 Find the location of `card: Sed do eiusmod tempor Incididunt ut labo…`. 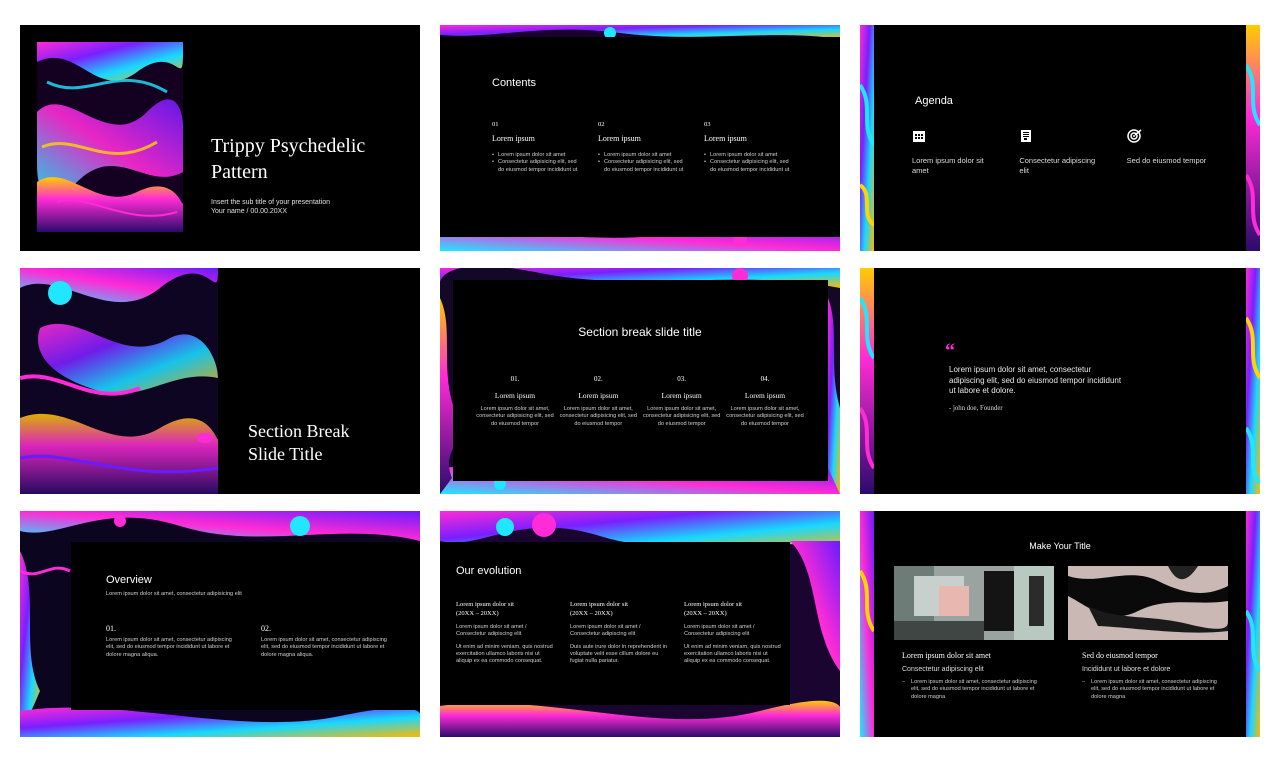

card: Sed do eiusmod tempor Incididunt ut labo… is located at coordinates (1152, 676).